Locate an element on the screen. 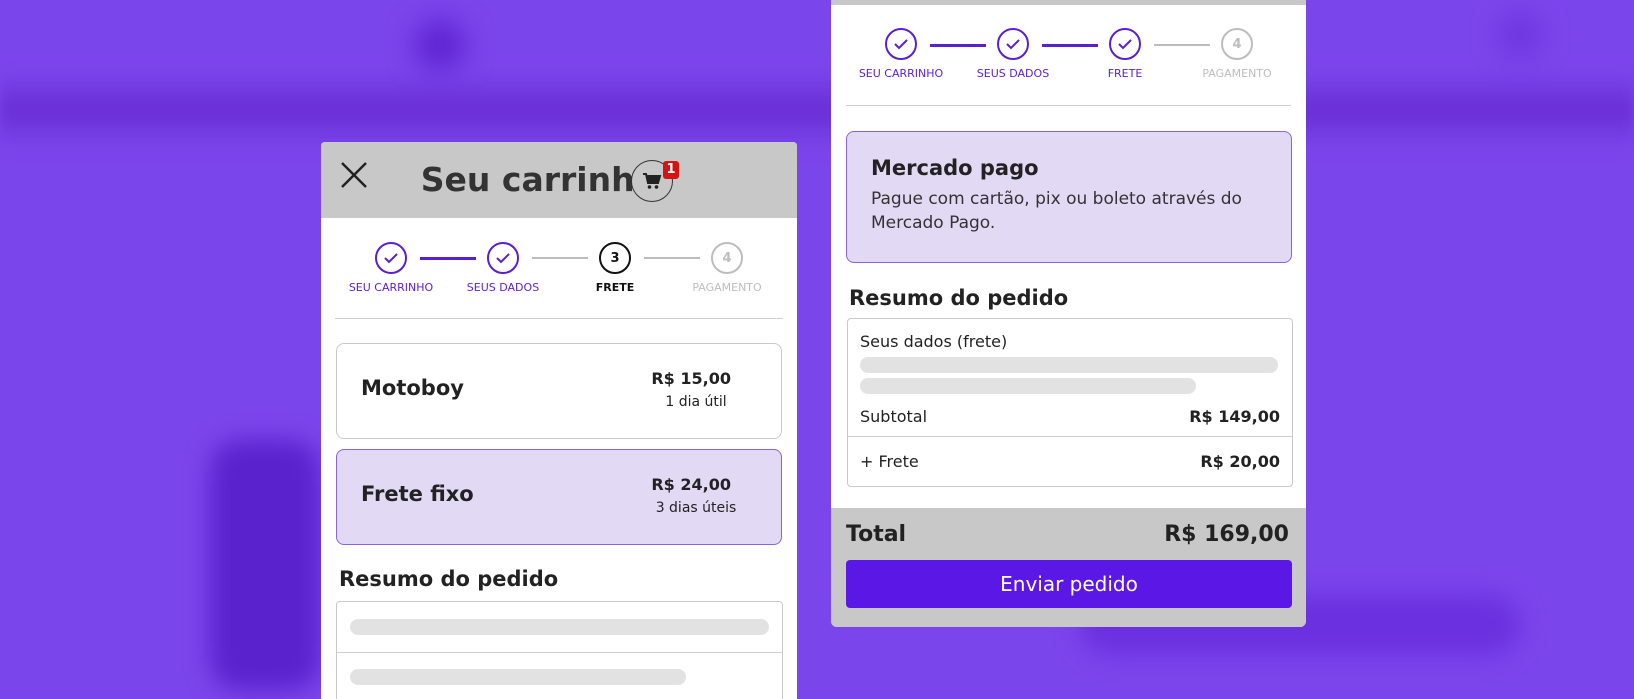  subtotal-value: R$ 149,00 is located at coordinates (1234, 416).